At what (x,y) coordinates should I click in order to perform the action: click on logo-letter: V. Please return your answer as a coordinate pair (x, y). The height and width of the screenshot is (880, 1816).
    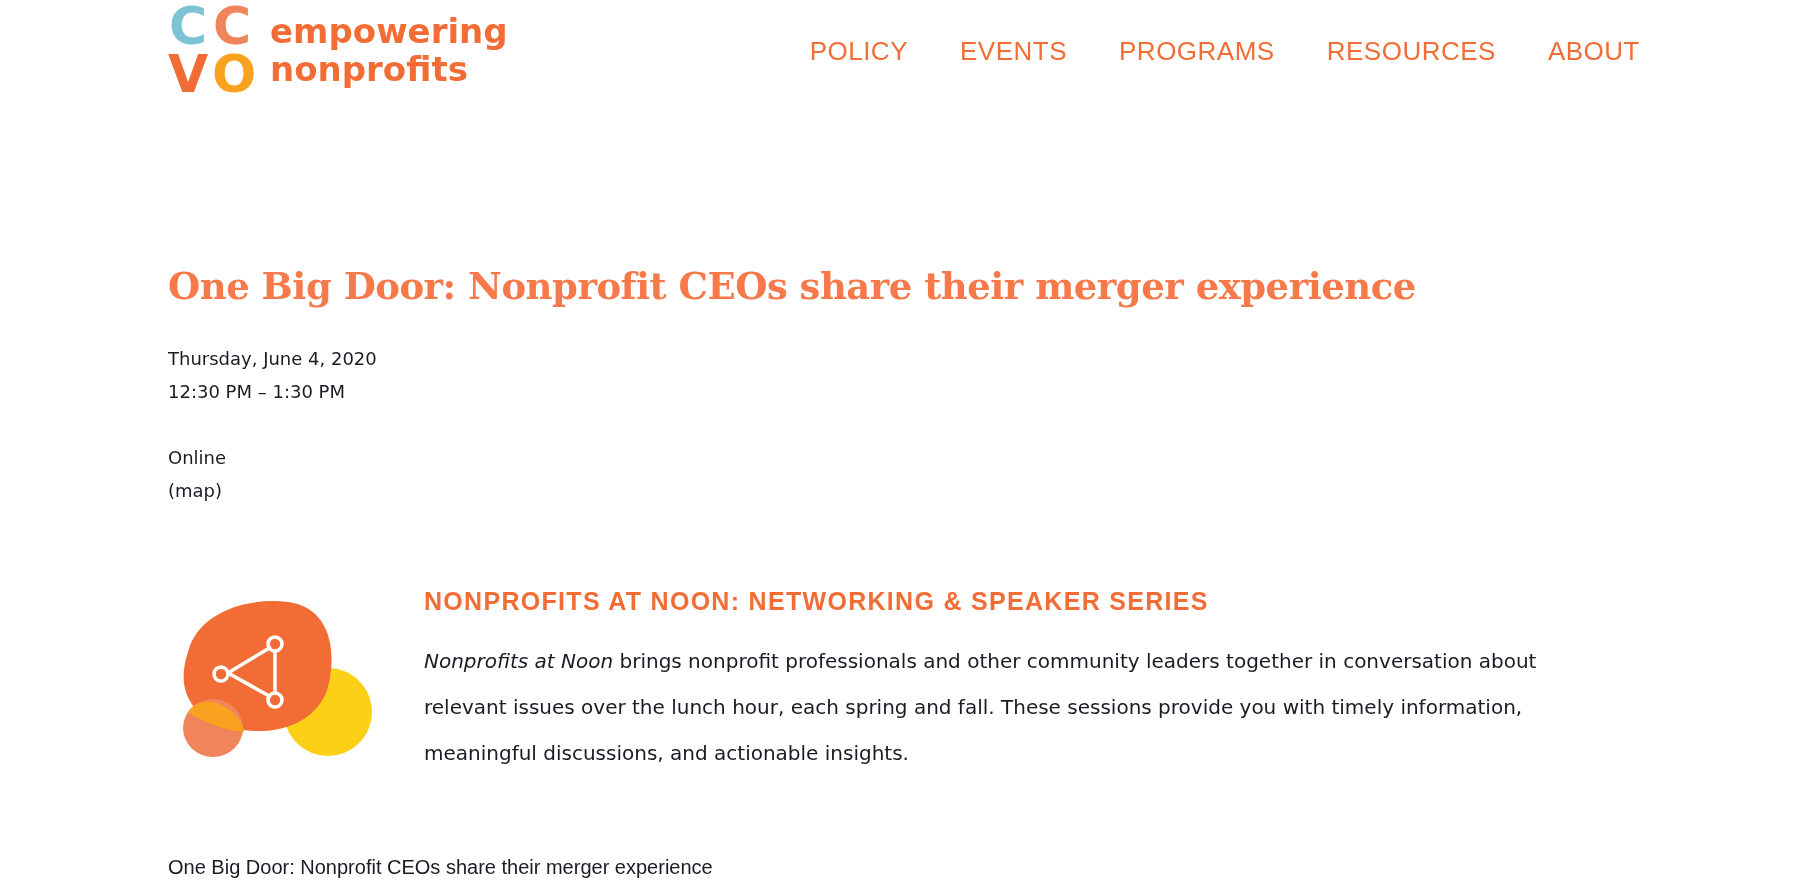
    Looking at the image, I should click on (188, 74).